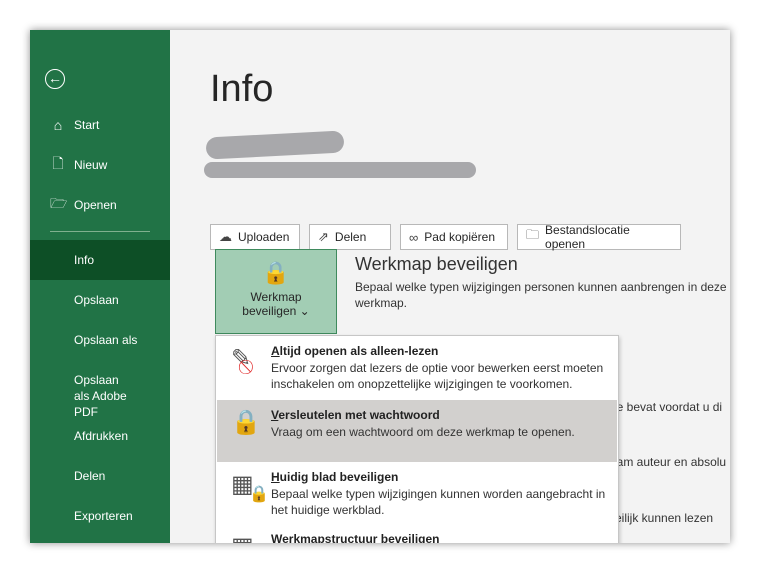  I want to click on section-heading: Werkmap beveiligen, so click(436, 264).